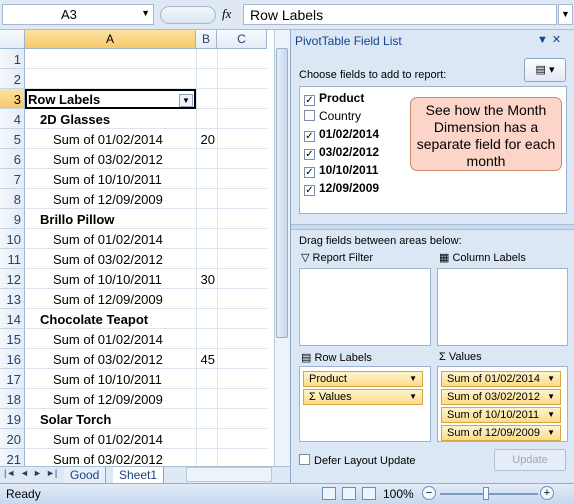 This screenshot has height=504, width=574. I want to click on row-header: 13, so click(12, 299).